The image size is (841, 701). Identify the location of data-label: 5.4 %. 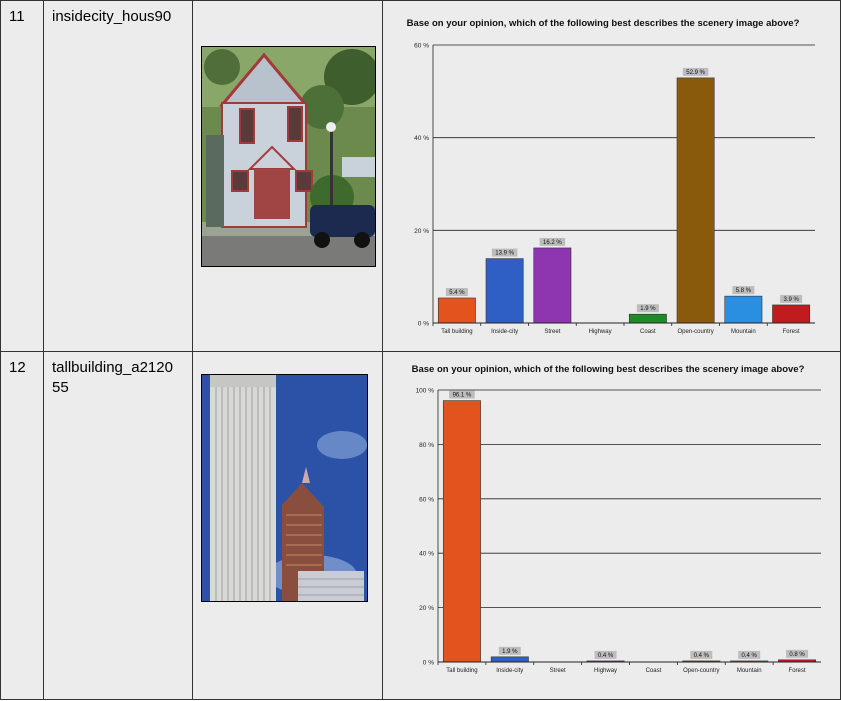
(457, 293).